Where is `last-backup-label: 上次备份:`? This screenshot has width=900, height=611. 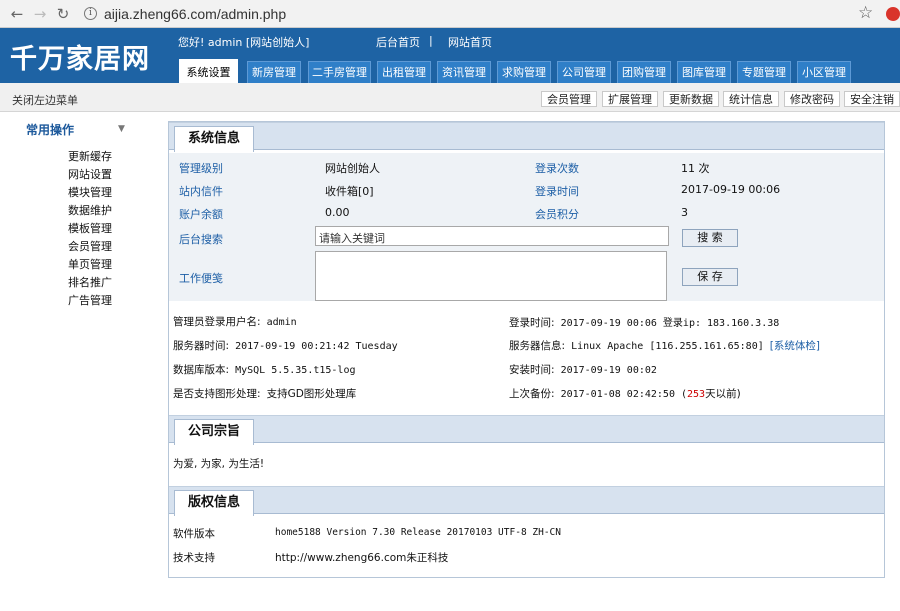 last-backup-label: 上次备份: is located at coordinates (532, 394).